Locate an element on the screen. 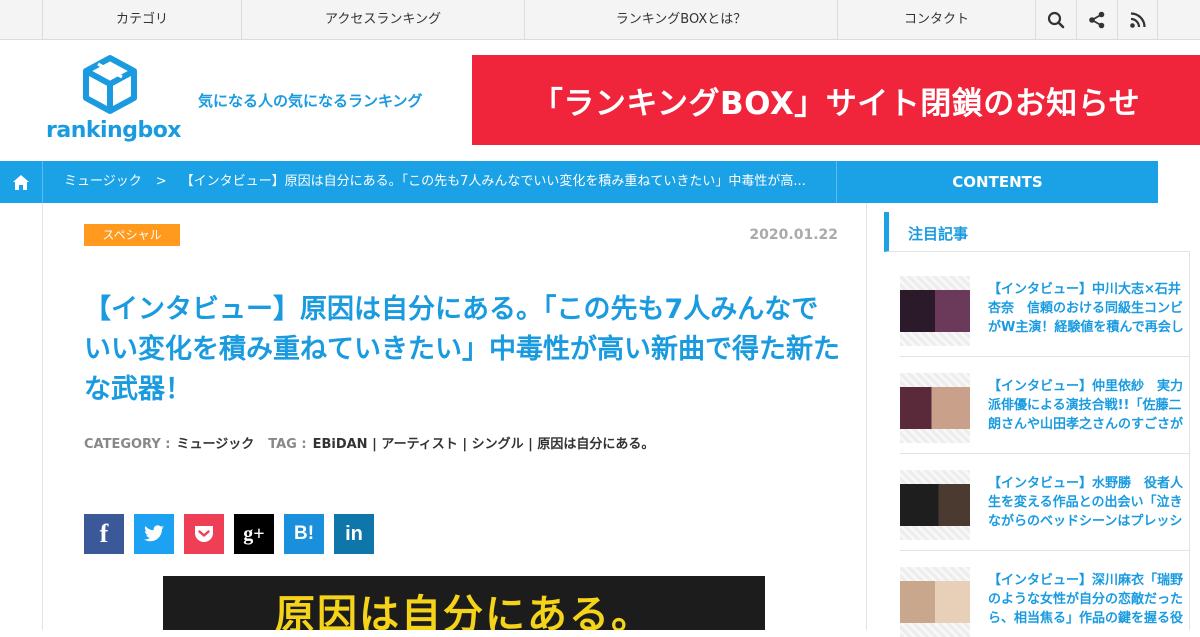  google-plus-share-button: g+ is located at coordinates (254, 534).